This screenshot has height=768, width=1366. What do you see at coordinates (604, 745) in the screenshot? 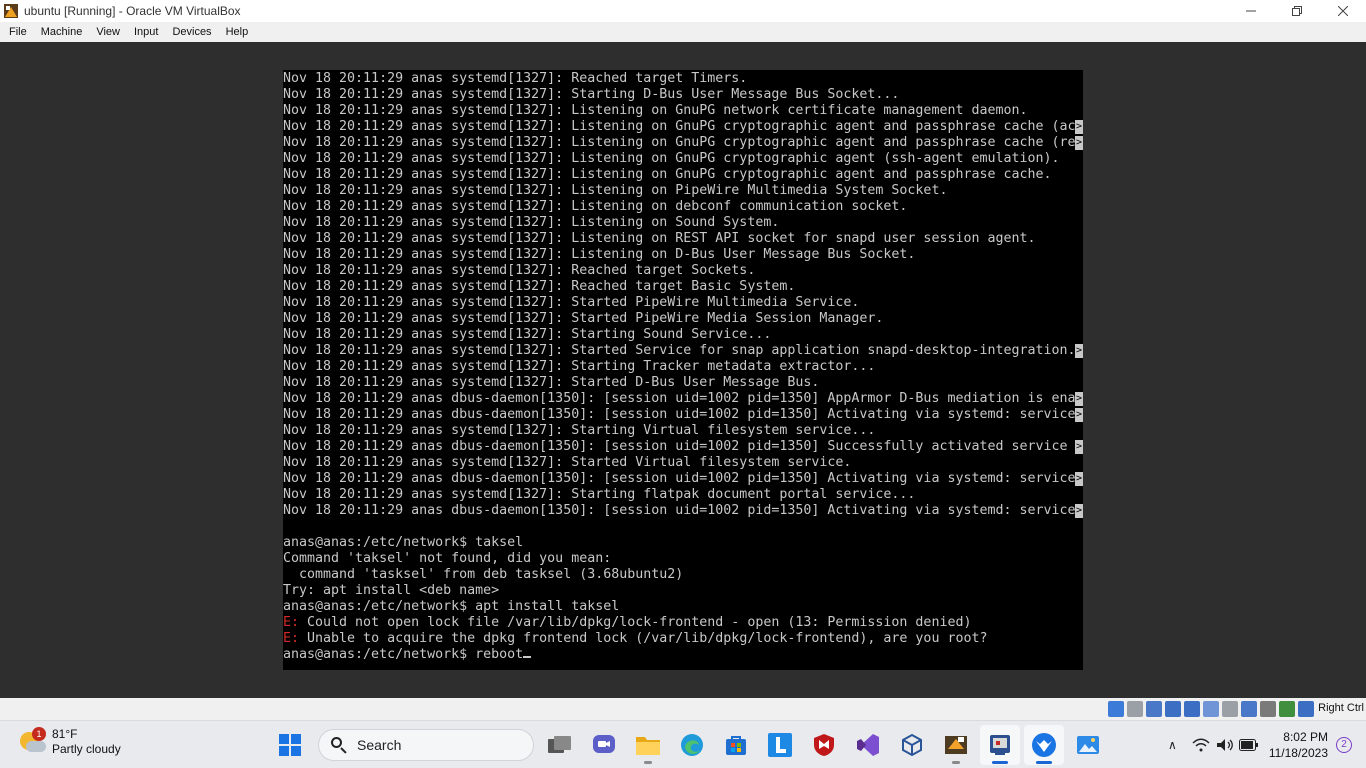
I see `chat-button` at bounding box center [604, 745].